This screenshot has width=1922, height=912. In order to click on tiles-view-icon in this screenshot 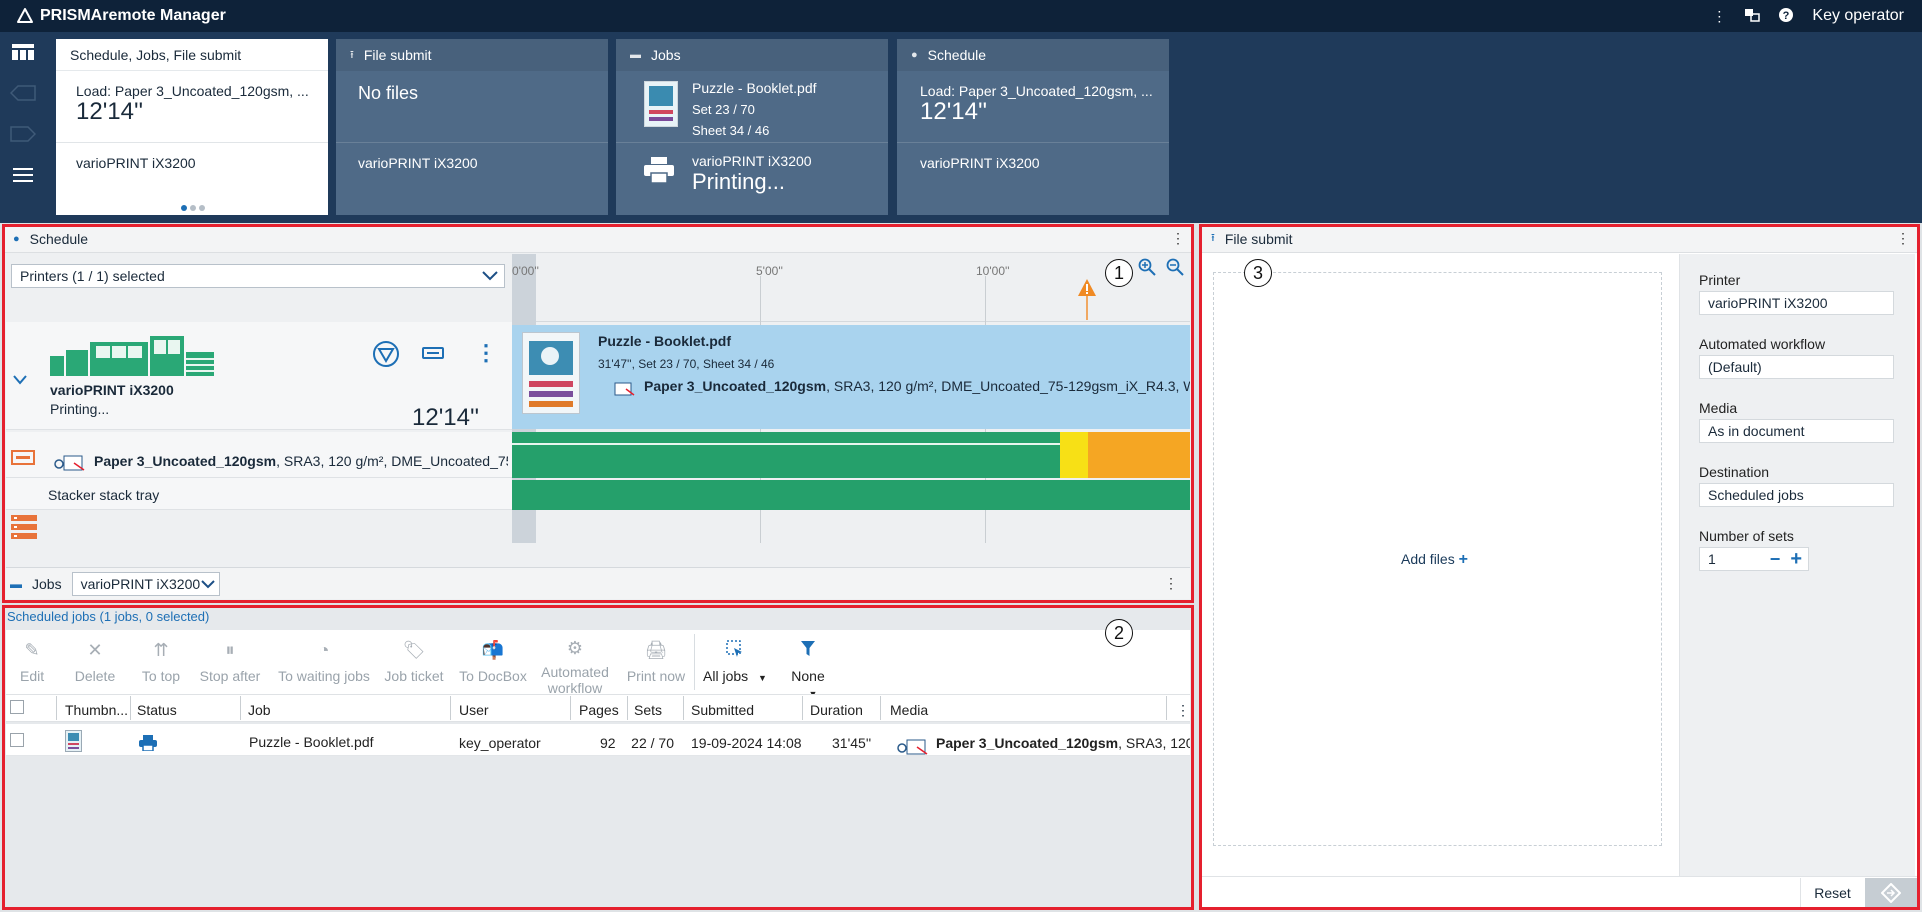, I will do `click(22, 53)`.